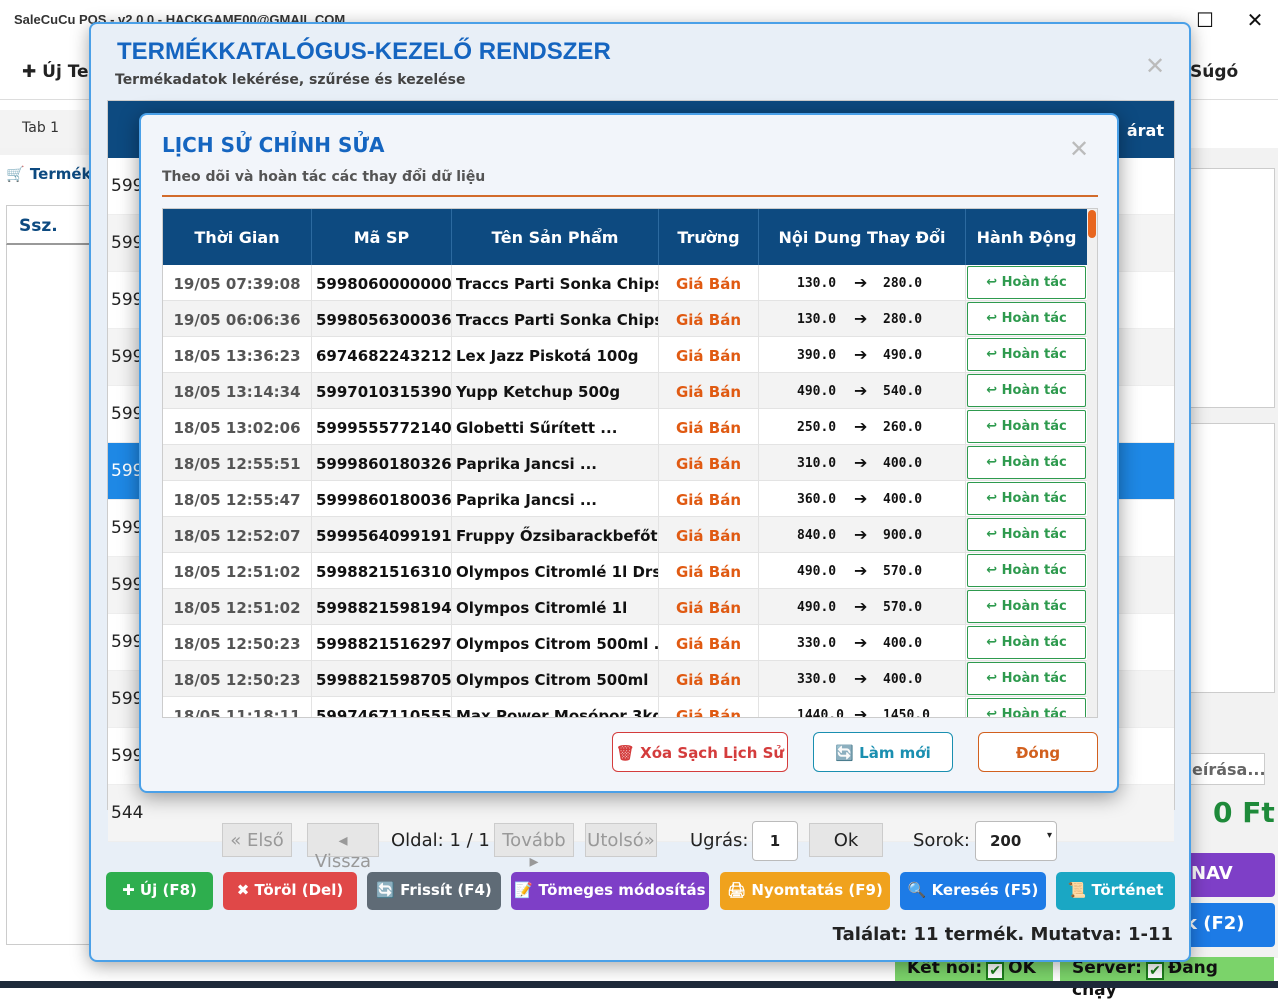 This screenshot has height=1000, width=1278. Describe the element at coordinates (1038, 752) in the screenshot. I see `close-history-button: Đóng` at that location.